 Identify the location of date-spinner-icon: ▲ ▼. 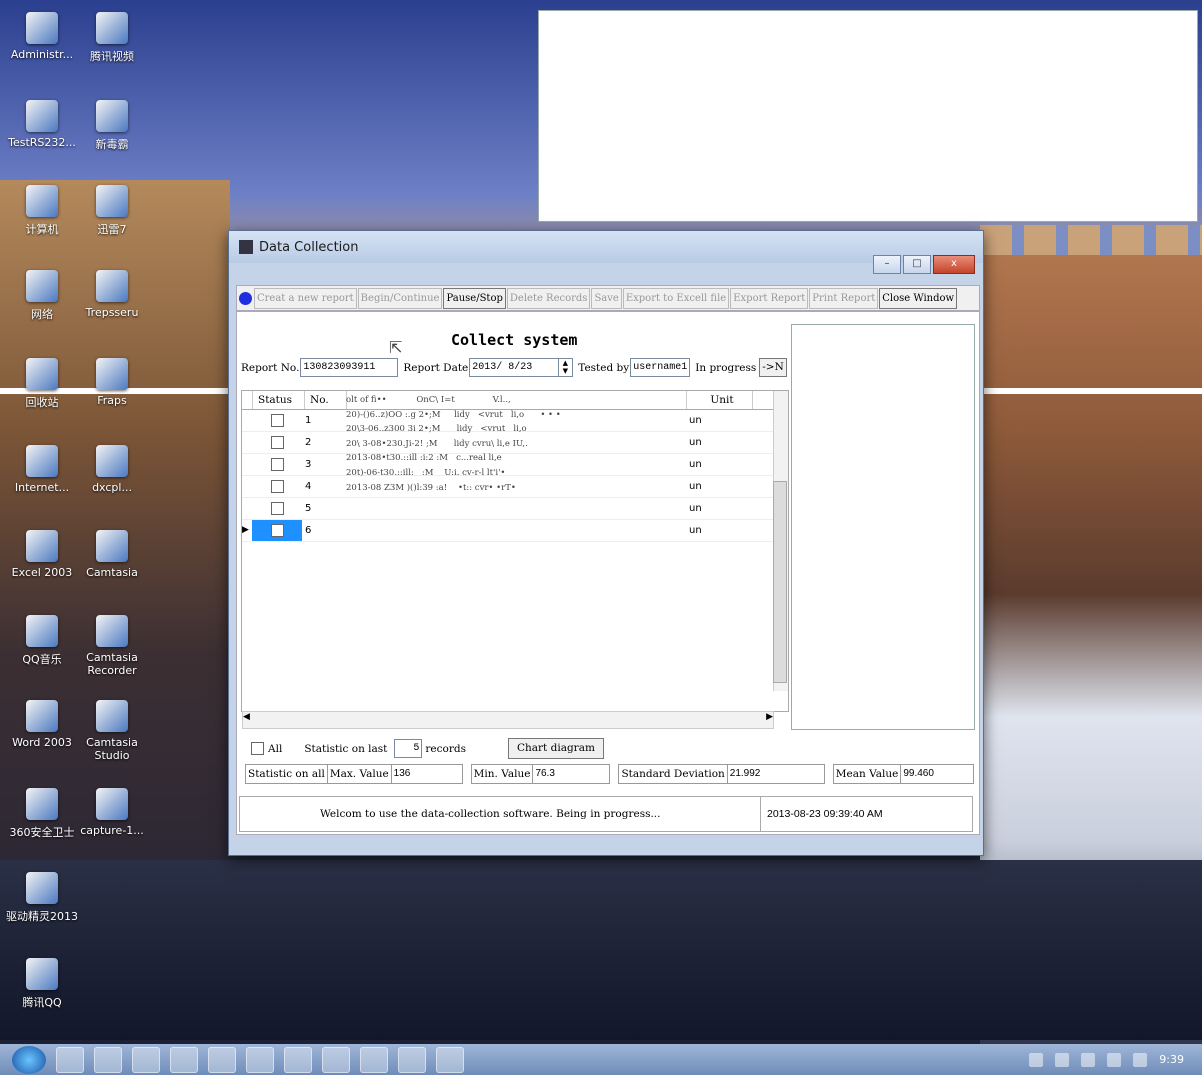
(566, 367).